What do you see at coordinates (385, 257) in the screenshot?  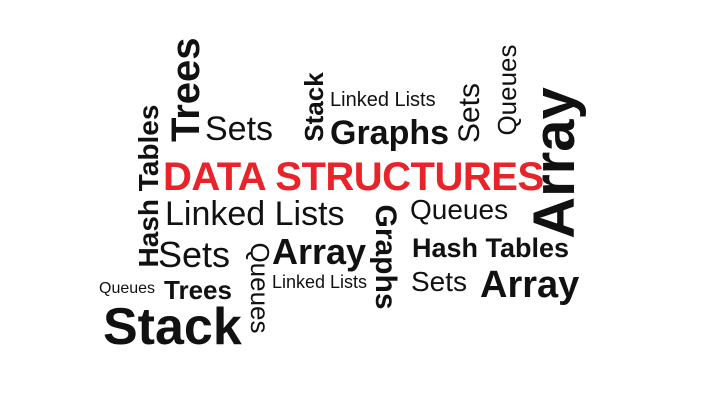 I see `word-graphs-vertical: Graphs` at bounding box center [385, 257].